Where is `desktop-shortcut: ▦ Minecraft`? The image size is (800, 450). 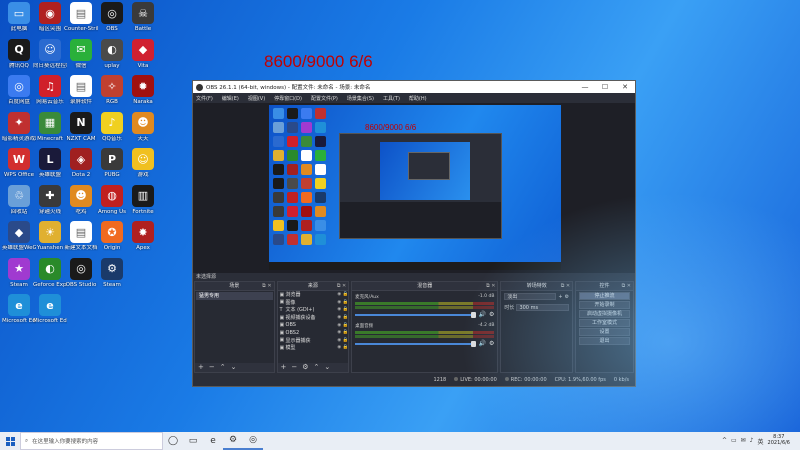
desktop-shortcut: ▦ Minecraft is located at coordinates (50, 126).